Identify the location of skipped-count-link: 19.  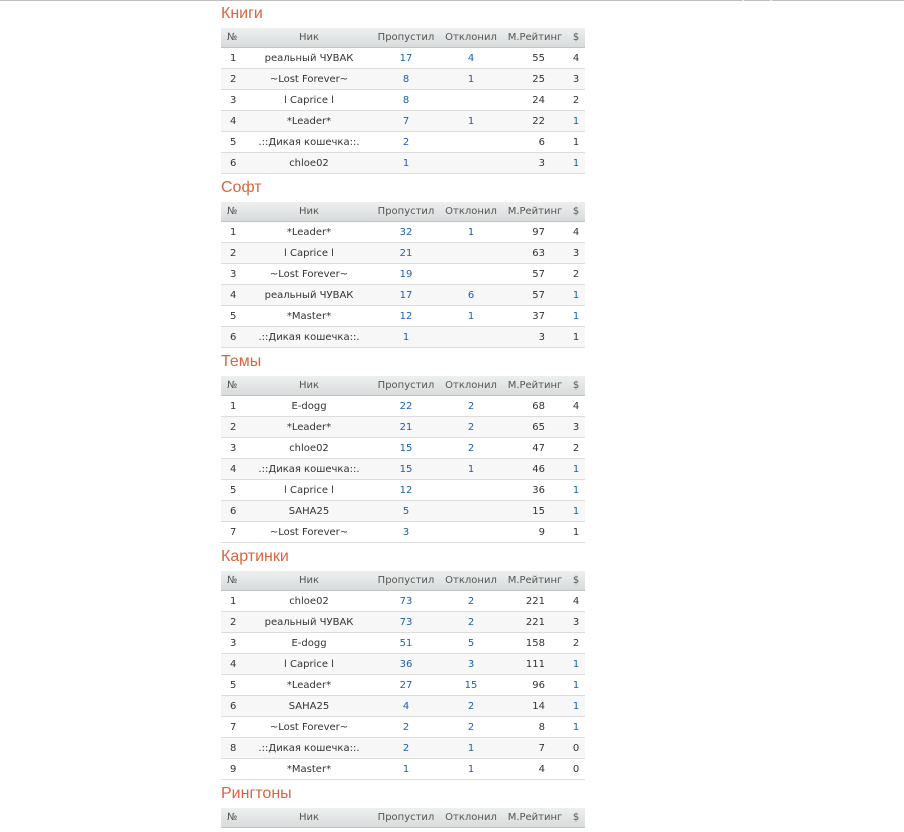
(406, 274).